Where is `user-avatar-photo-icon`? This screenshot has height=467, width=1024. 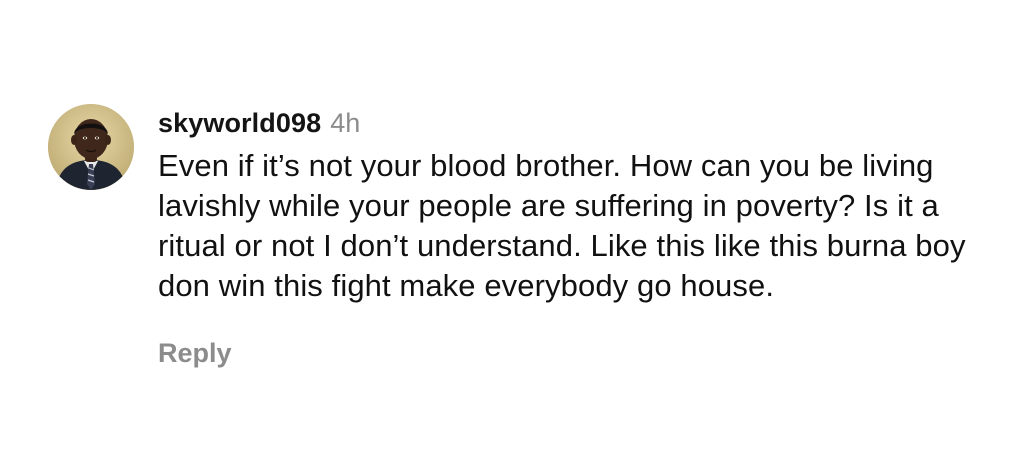
user-avatar-photo-icon is located at coordinates (91, 147).